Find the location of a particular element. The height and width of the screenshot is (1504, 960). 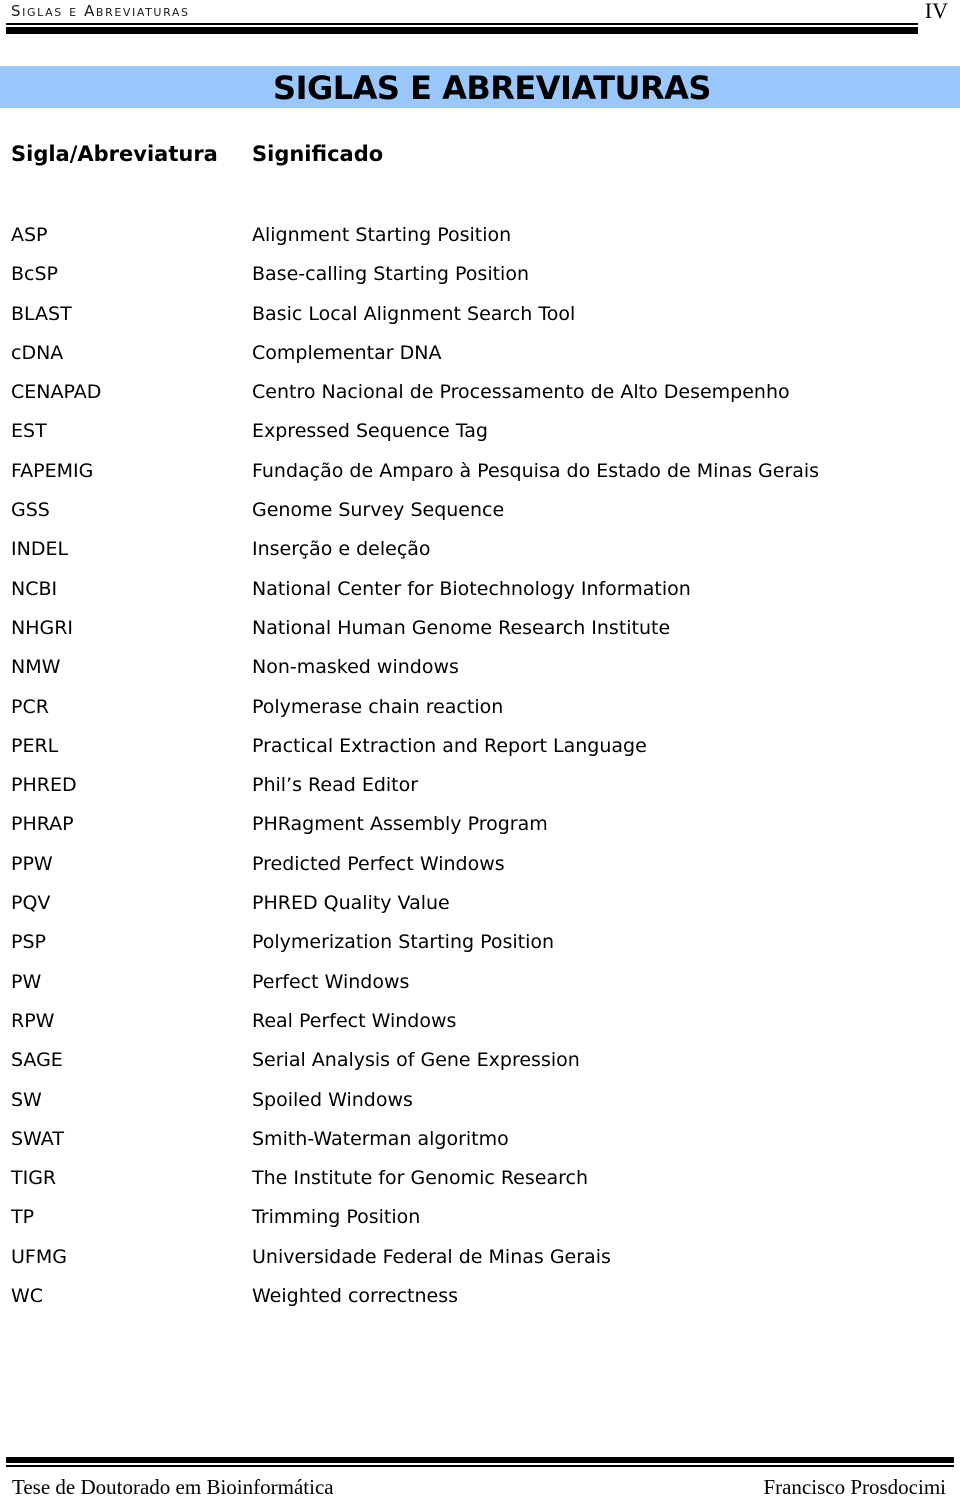

table-row: TIGR The Institute for Genomic Research is located at coordinates (480, 1184).